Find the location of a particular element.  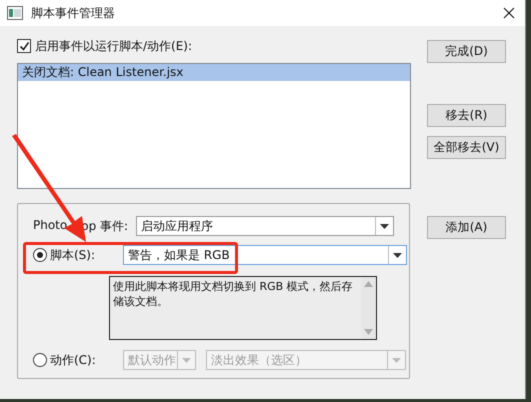

list-item: 关闭文档: Clean Listener.jsx is located at coordinates (214, 72).